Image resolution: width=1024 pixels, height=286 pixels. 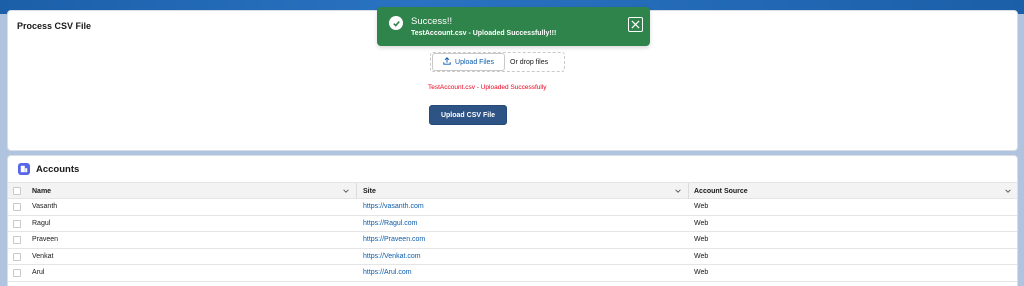 I want to click on accounts-icon, so click(x=24, y=169).